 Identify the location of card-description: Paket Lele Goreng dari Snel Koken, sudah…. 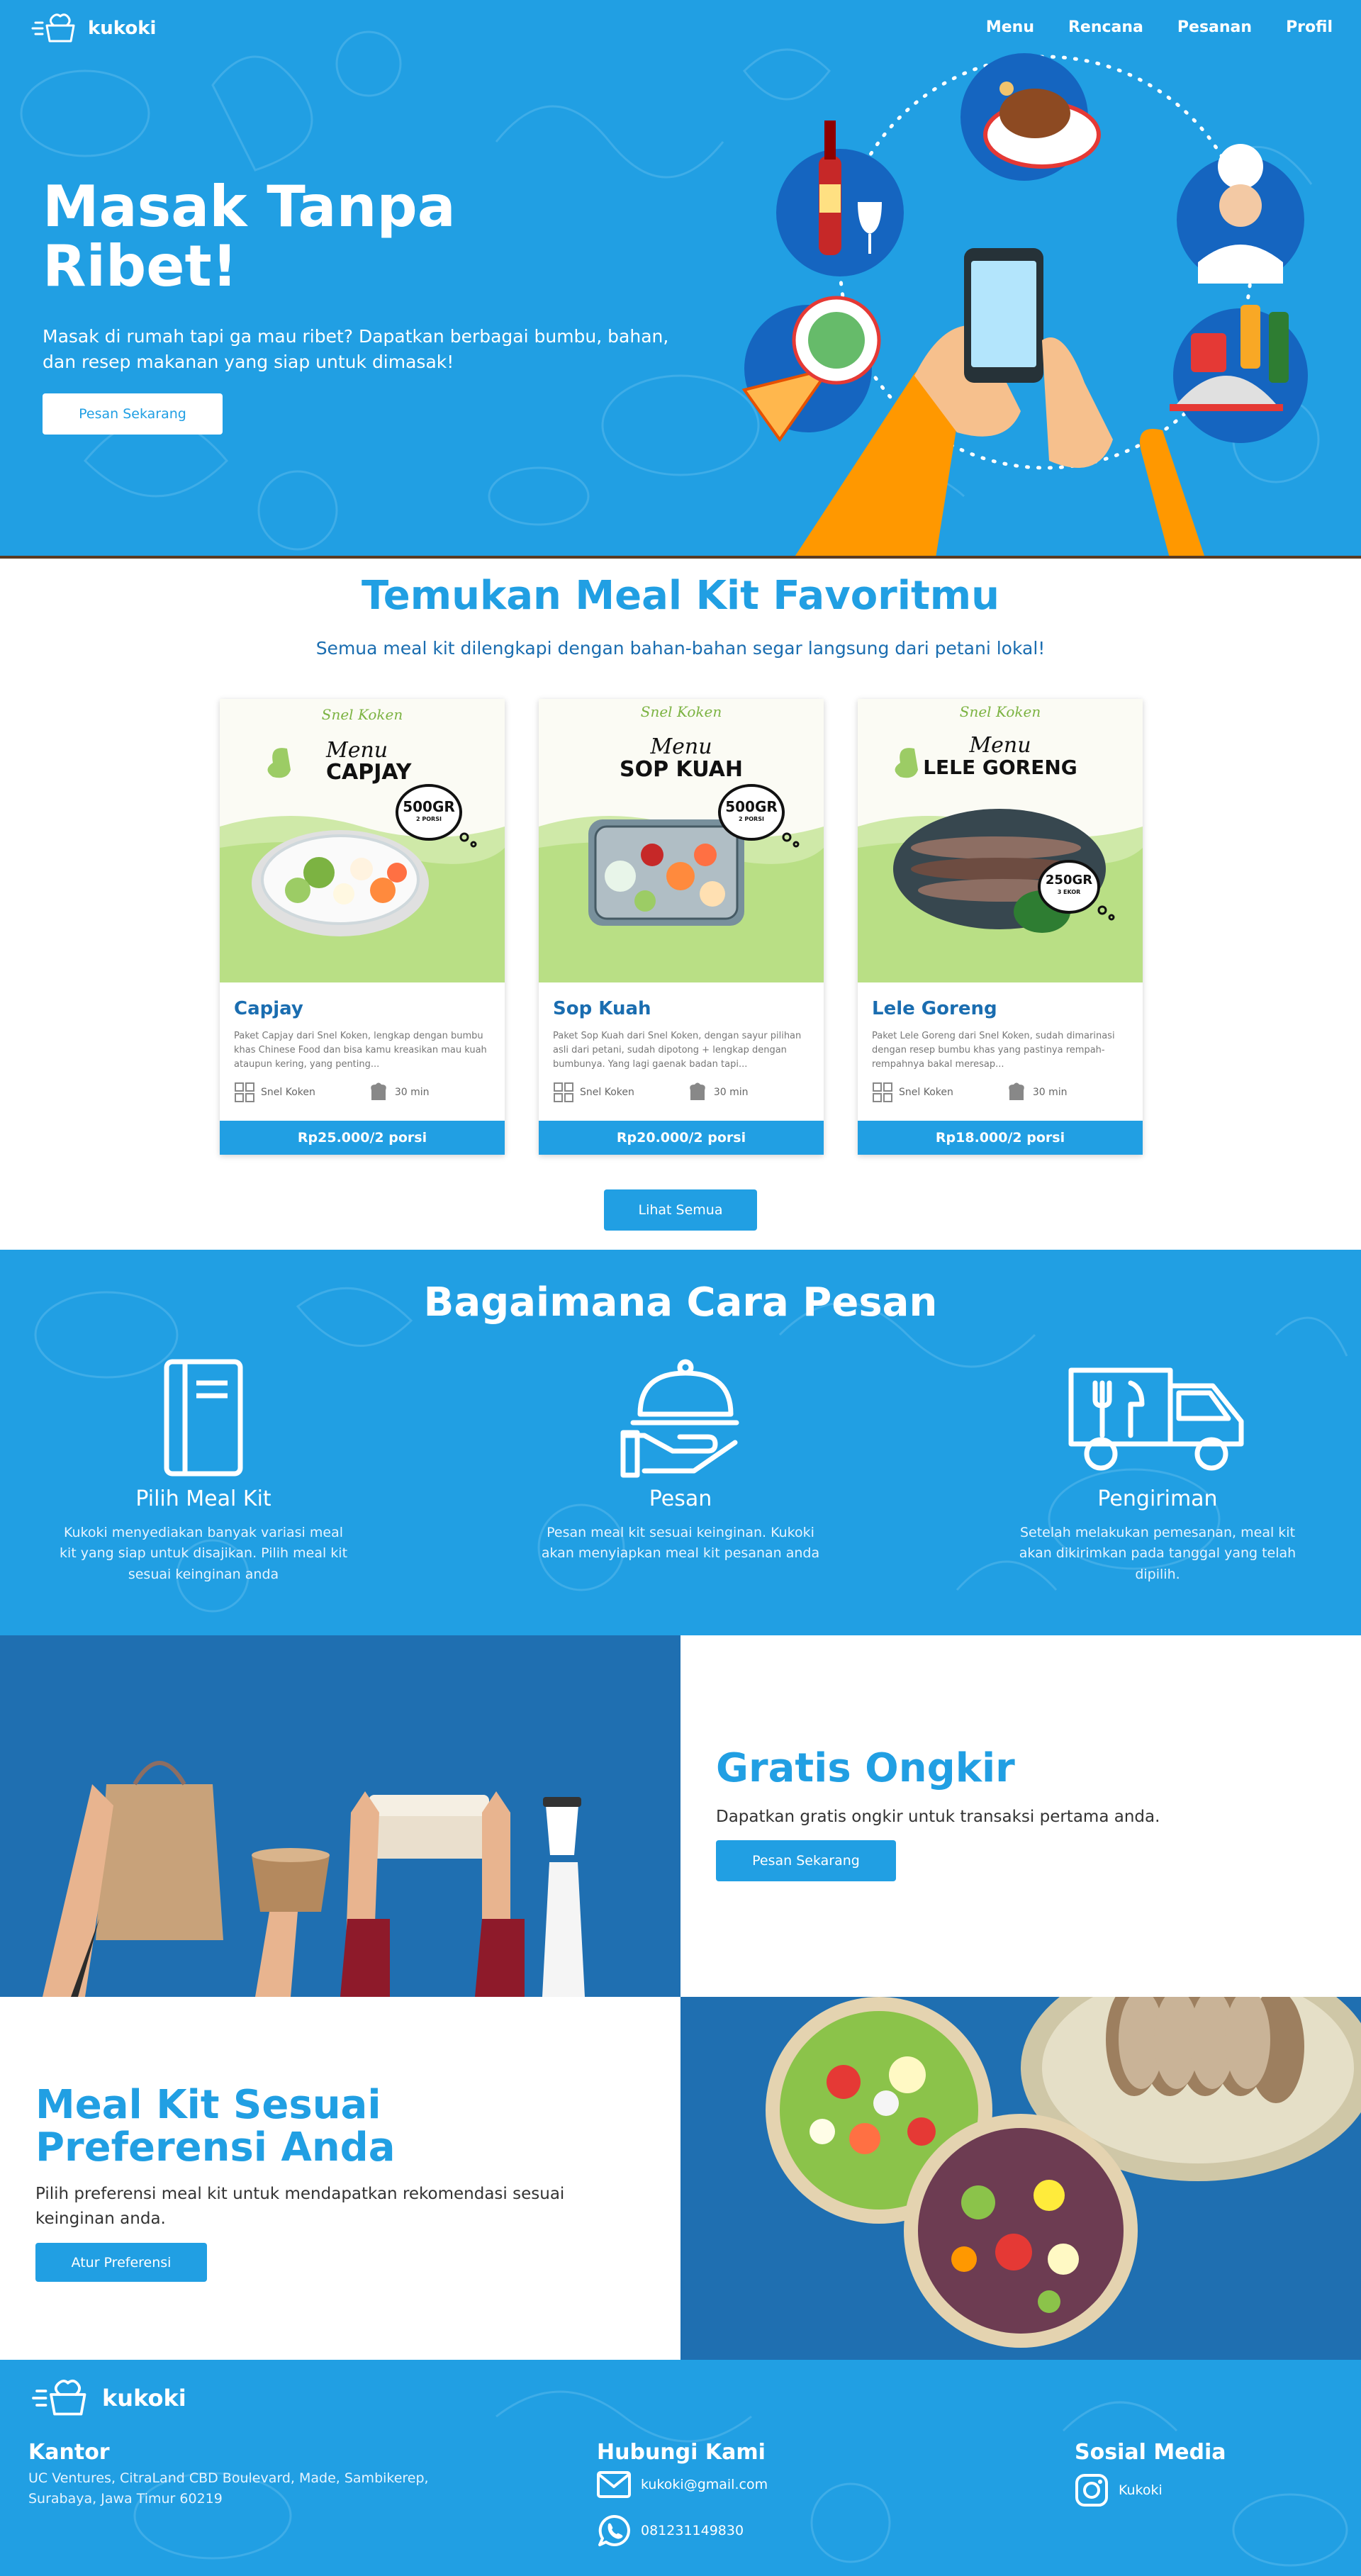
(993, 1051).